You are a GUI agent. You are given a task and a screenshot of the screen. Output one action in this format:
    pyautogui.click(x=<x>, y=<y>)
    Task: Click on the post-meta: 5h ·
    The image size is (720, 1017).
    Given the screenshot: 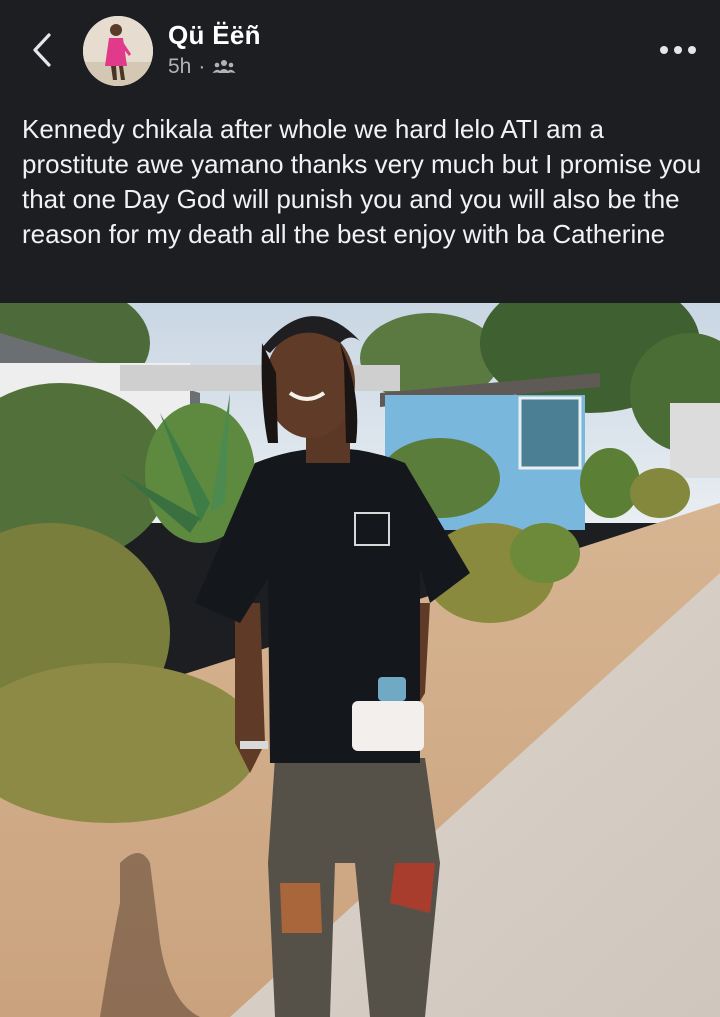 What is the action you would take?
    pyautogui.click(x=202, y=67)
    